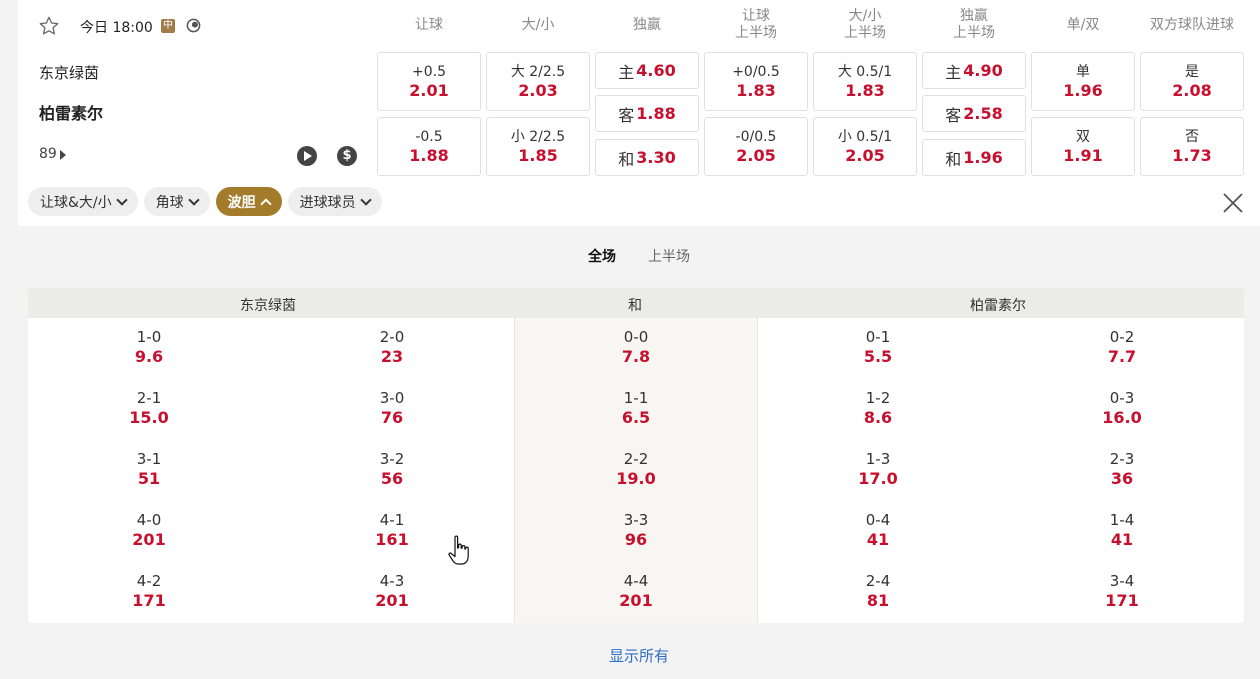  I want to click on odds-value: 3.30, so click(656, 157).